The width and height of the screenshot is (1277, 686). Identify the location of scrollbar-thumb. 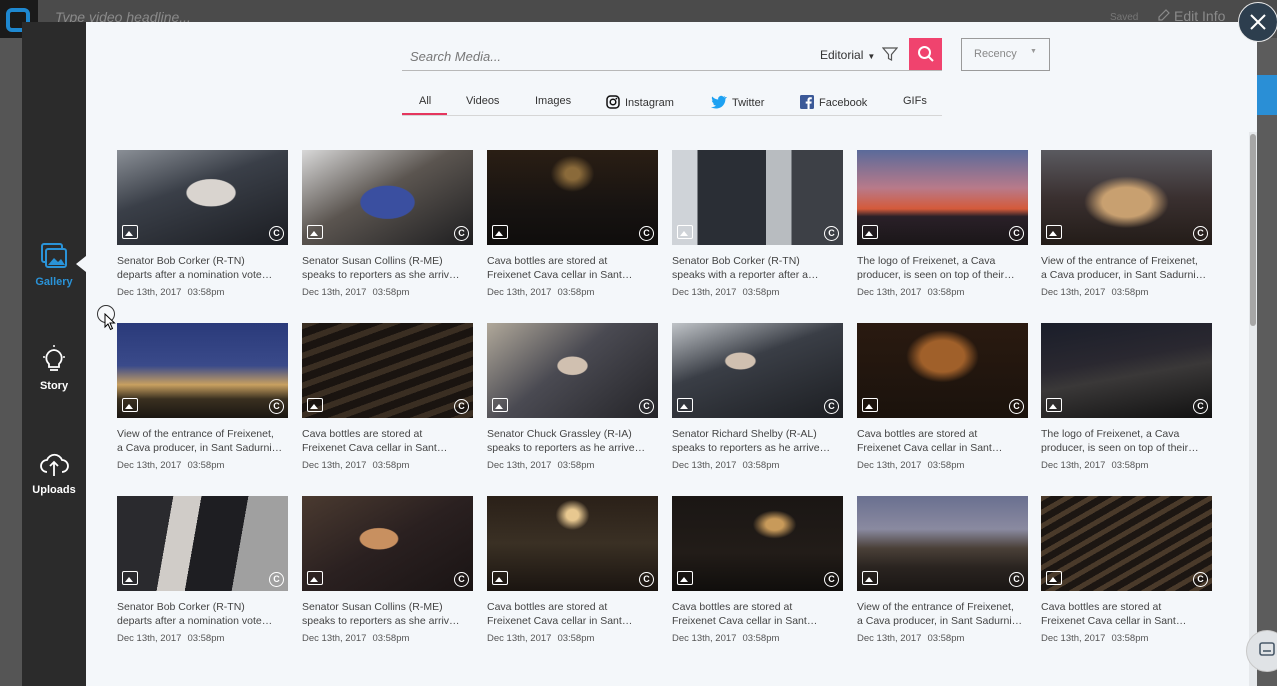
(1253, 230).